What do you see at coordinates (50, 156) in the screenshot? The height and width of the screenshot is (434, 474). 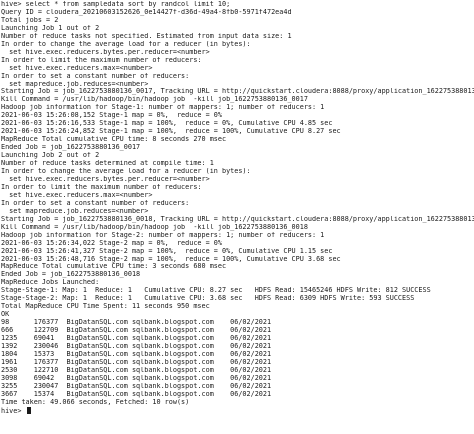 I see `output-line: Launching Job 2 out of 2` at bounding box center [50, 156].